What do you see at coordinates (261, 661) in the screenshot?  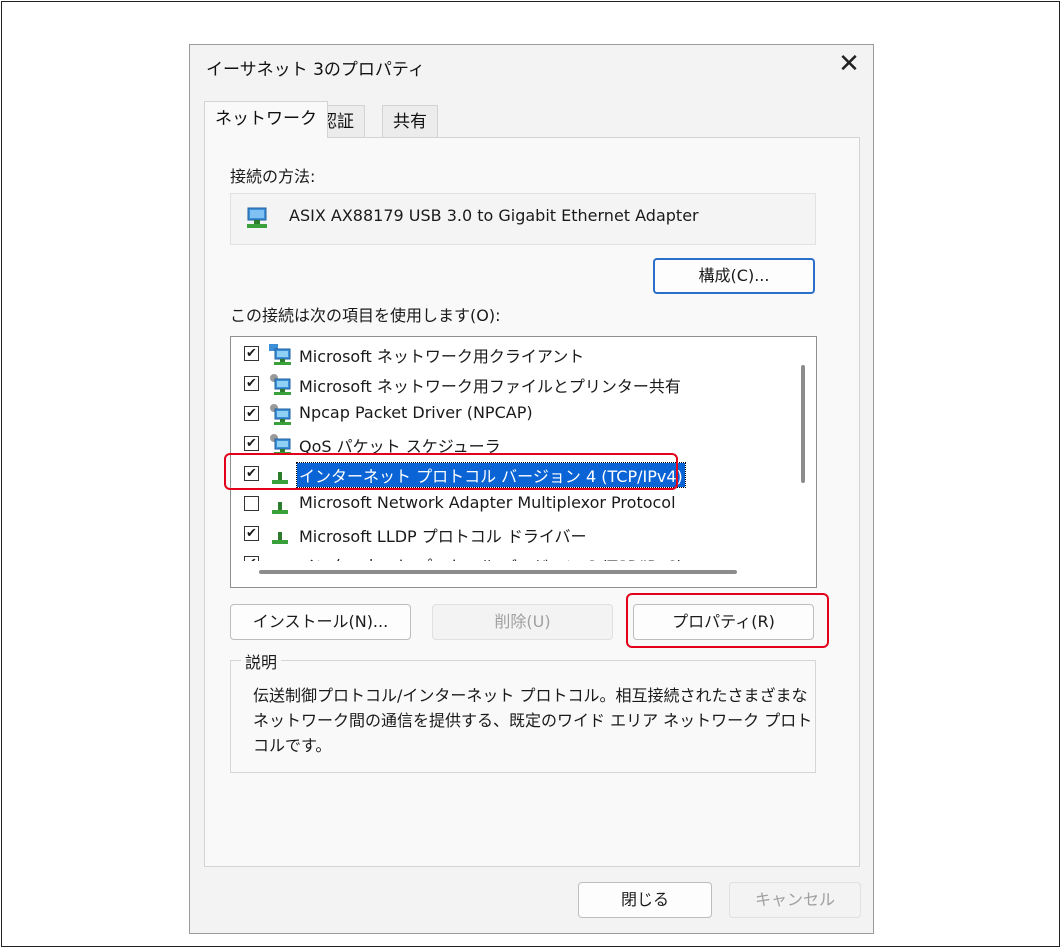 I see `description-title: 説明` at bounding box center [261, 661].